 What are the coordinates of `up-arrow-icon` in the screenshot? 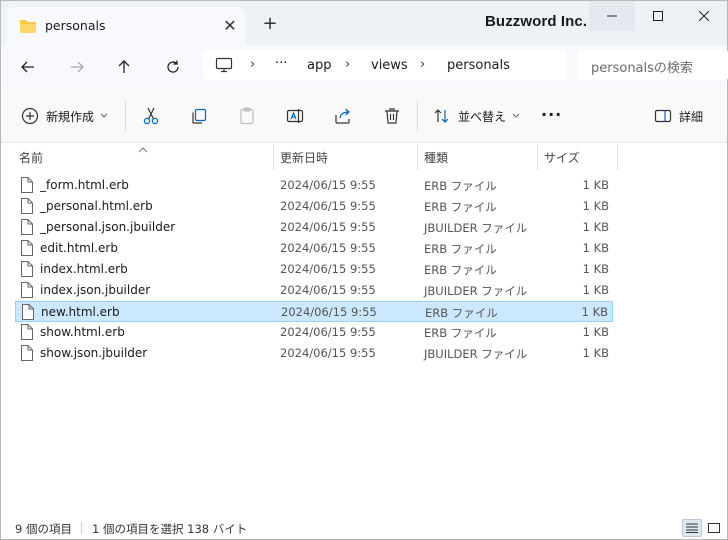 It's located at (124, 67).